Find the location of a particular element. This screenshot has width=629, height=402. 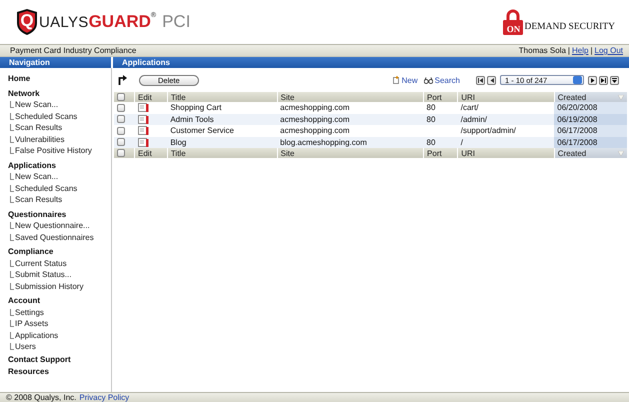

nav-item: Settings is located at coordinates (59, 312).